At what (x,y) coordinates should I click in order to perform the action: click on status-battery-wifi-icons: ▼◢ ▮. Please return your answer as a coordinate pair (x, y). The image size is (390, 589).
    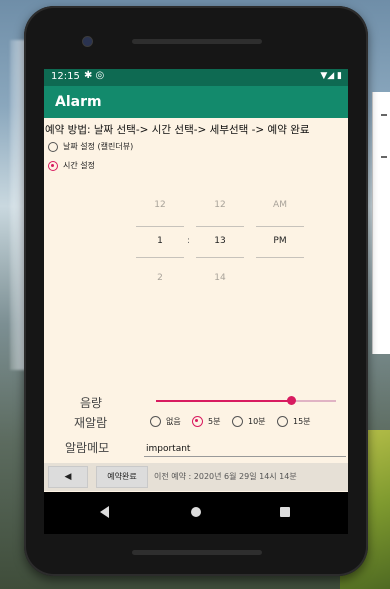
    Looking at the image, I should click on (331, 76).